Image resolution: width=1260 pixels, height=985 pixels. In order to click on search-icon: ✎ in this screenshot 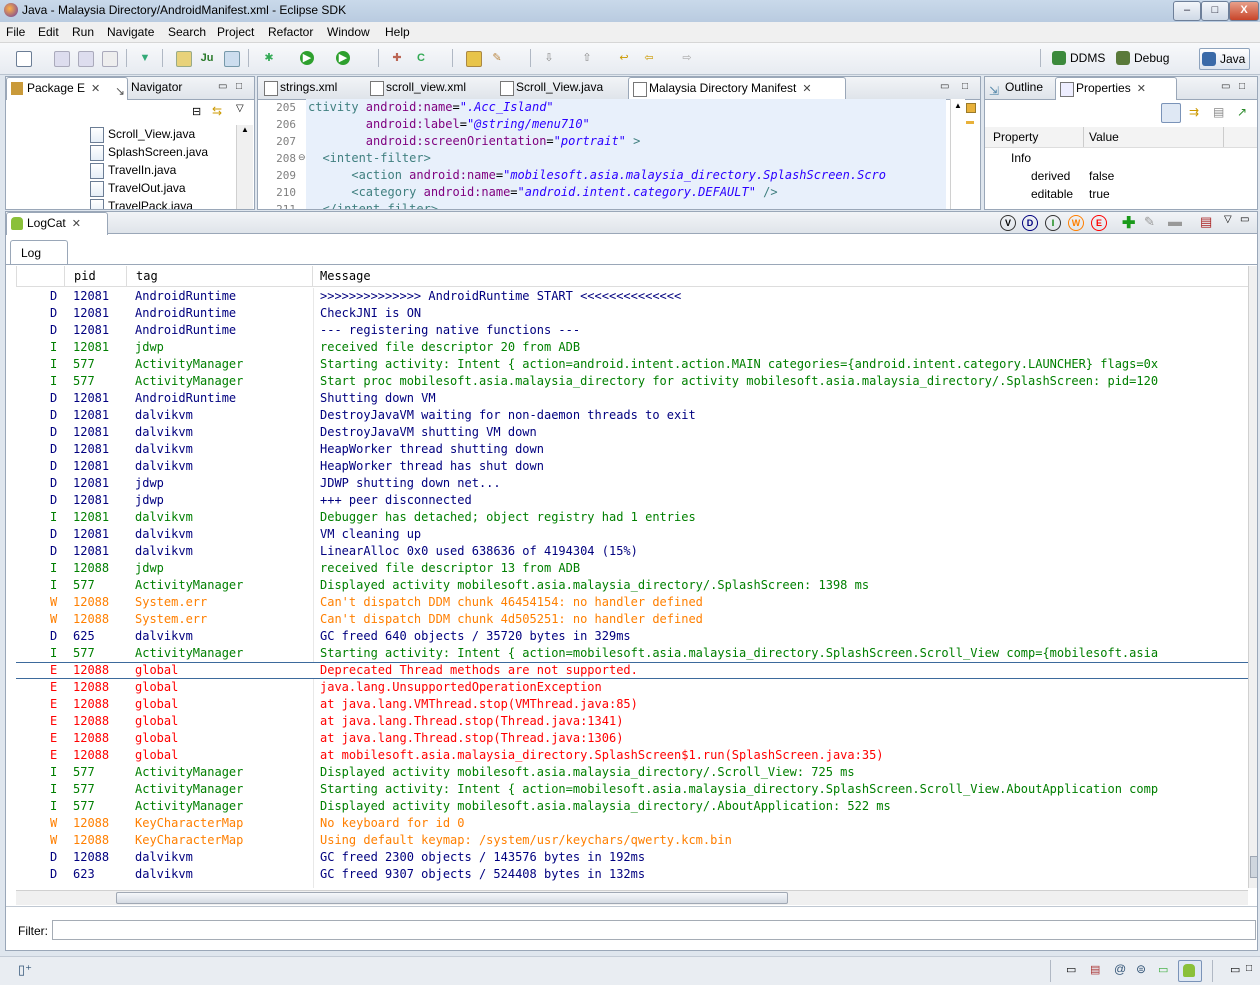, I will do `click(497, 58)`.